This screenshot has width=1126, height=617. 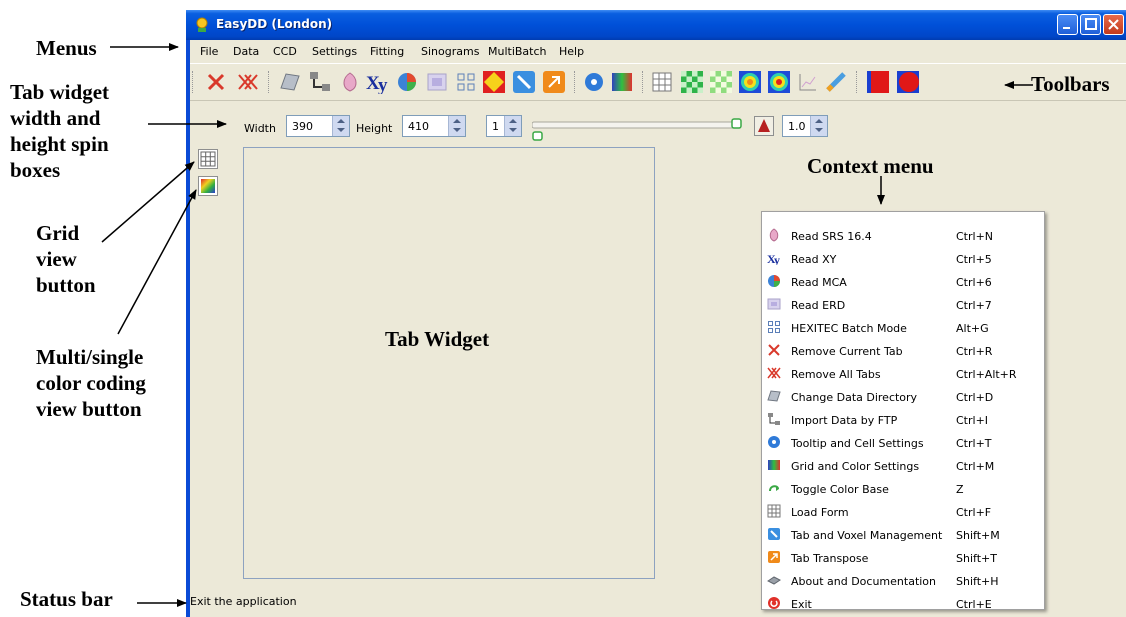 What do you see at coordinates (903, 350) in the screenshot?
I see `context-menu-item: Remove Current Tab Ctrl+R` at bounding box center [903, 350].